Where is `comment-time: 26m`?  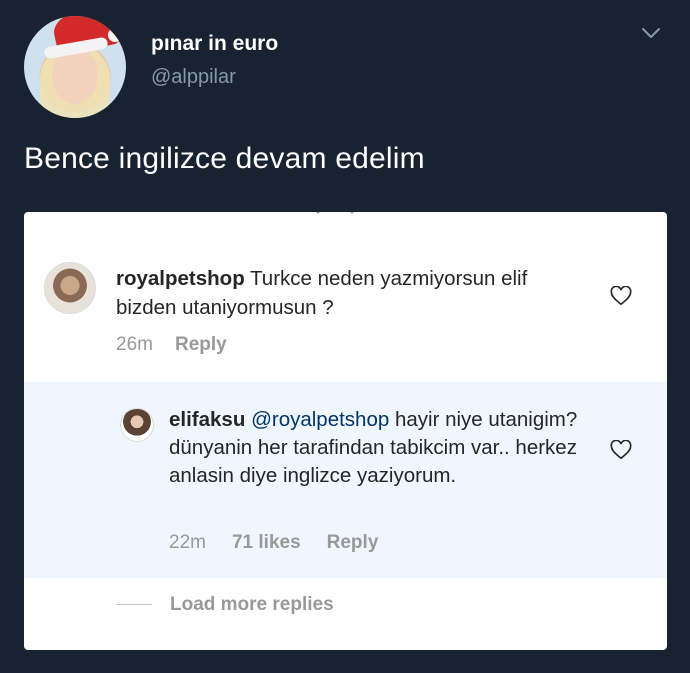
comment-time: 26m is located at coordinates (134, 344).